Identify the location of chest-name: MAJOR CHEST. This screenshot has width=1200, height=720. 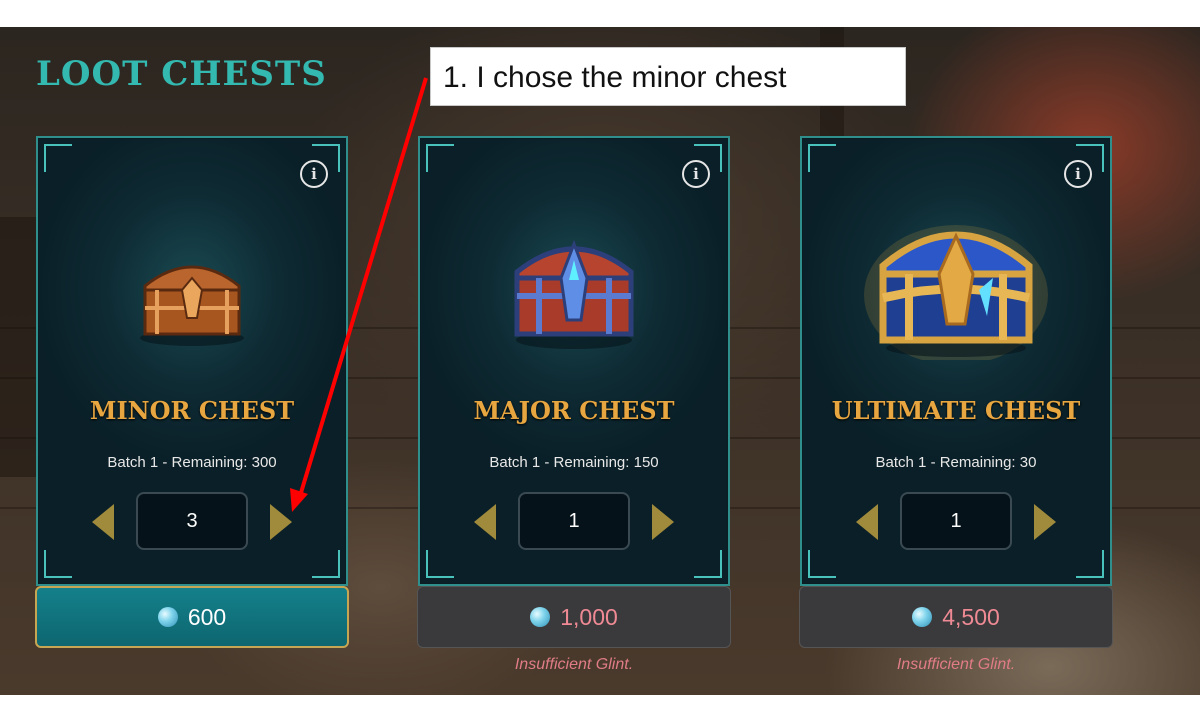
(574, 410).